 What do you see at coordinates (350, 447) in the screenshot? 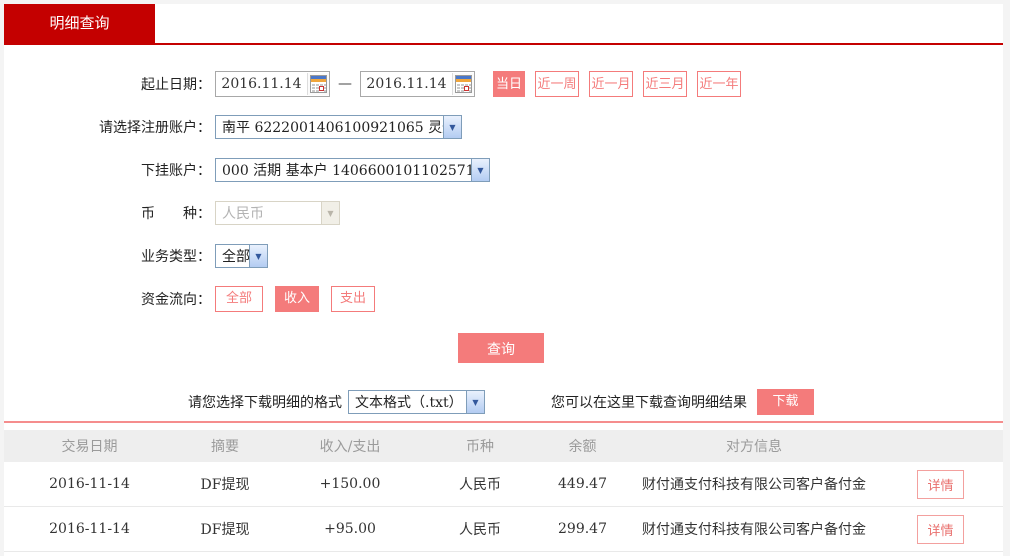
I see `header-amount: 收入/支出` at bounding box center [350, 447].